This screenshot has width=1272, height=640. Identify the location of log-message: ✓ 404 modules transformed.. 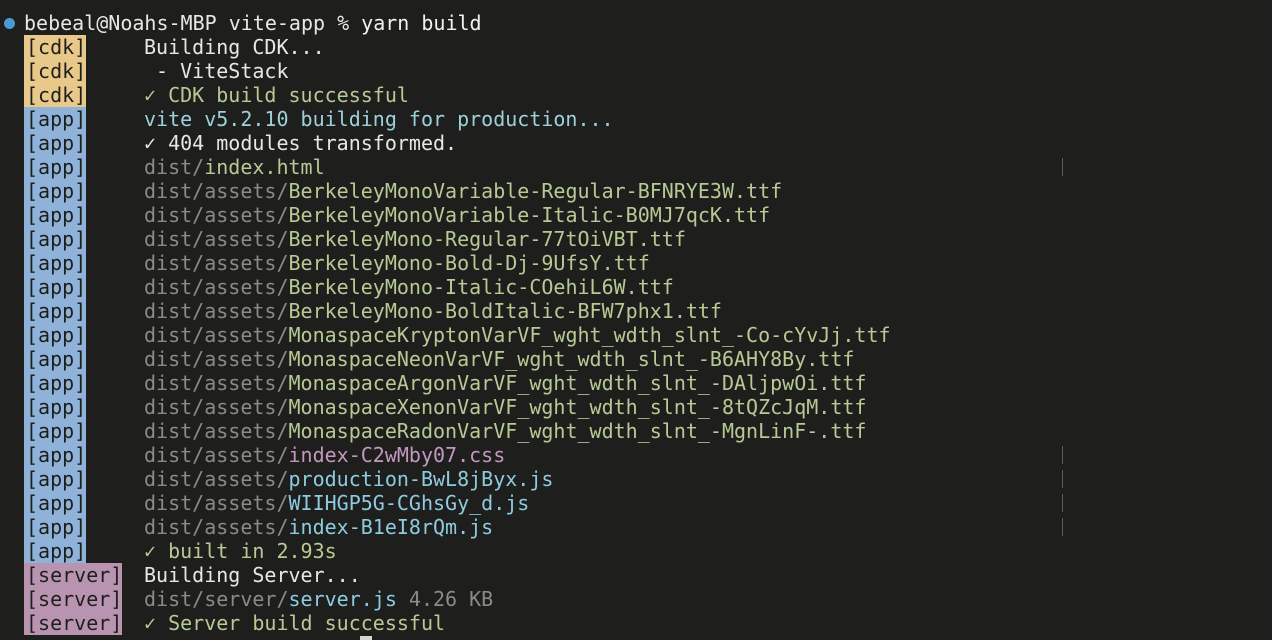
(301, 143).